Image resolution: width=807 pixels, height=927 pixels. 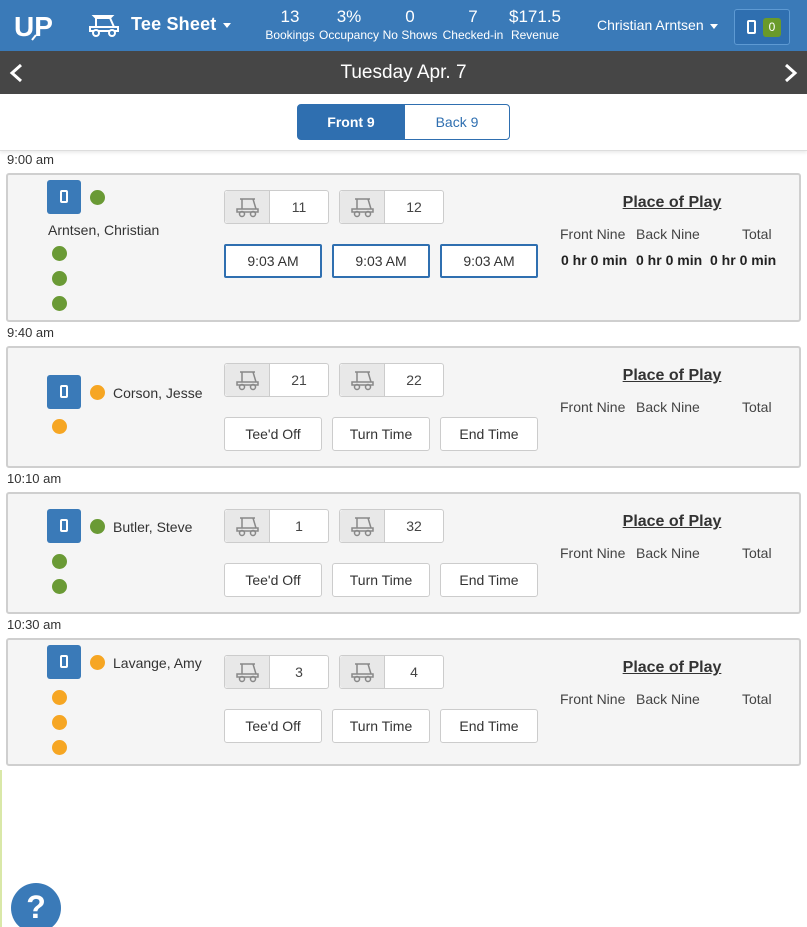 I want to click on help-button: ?, so click(x=36, y=905).